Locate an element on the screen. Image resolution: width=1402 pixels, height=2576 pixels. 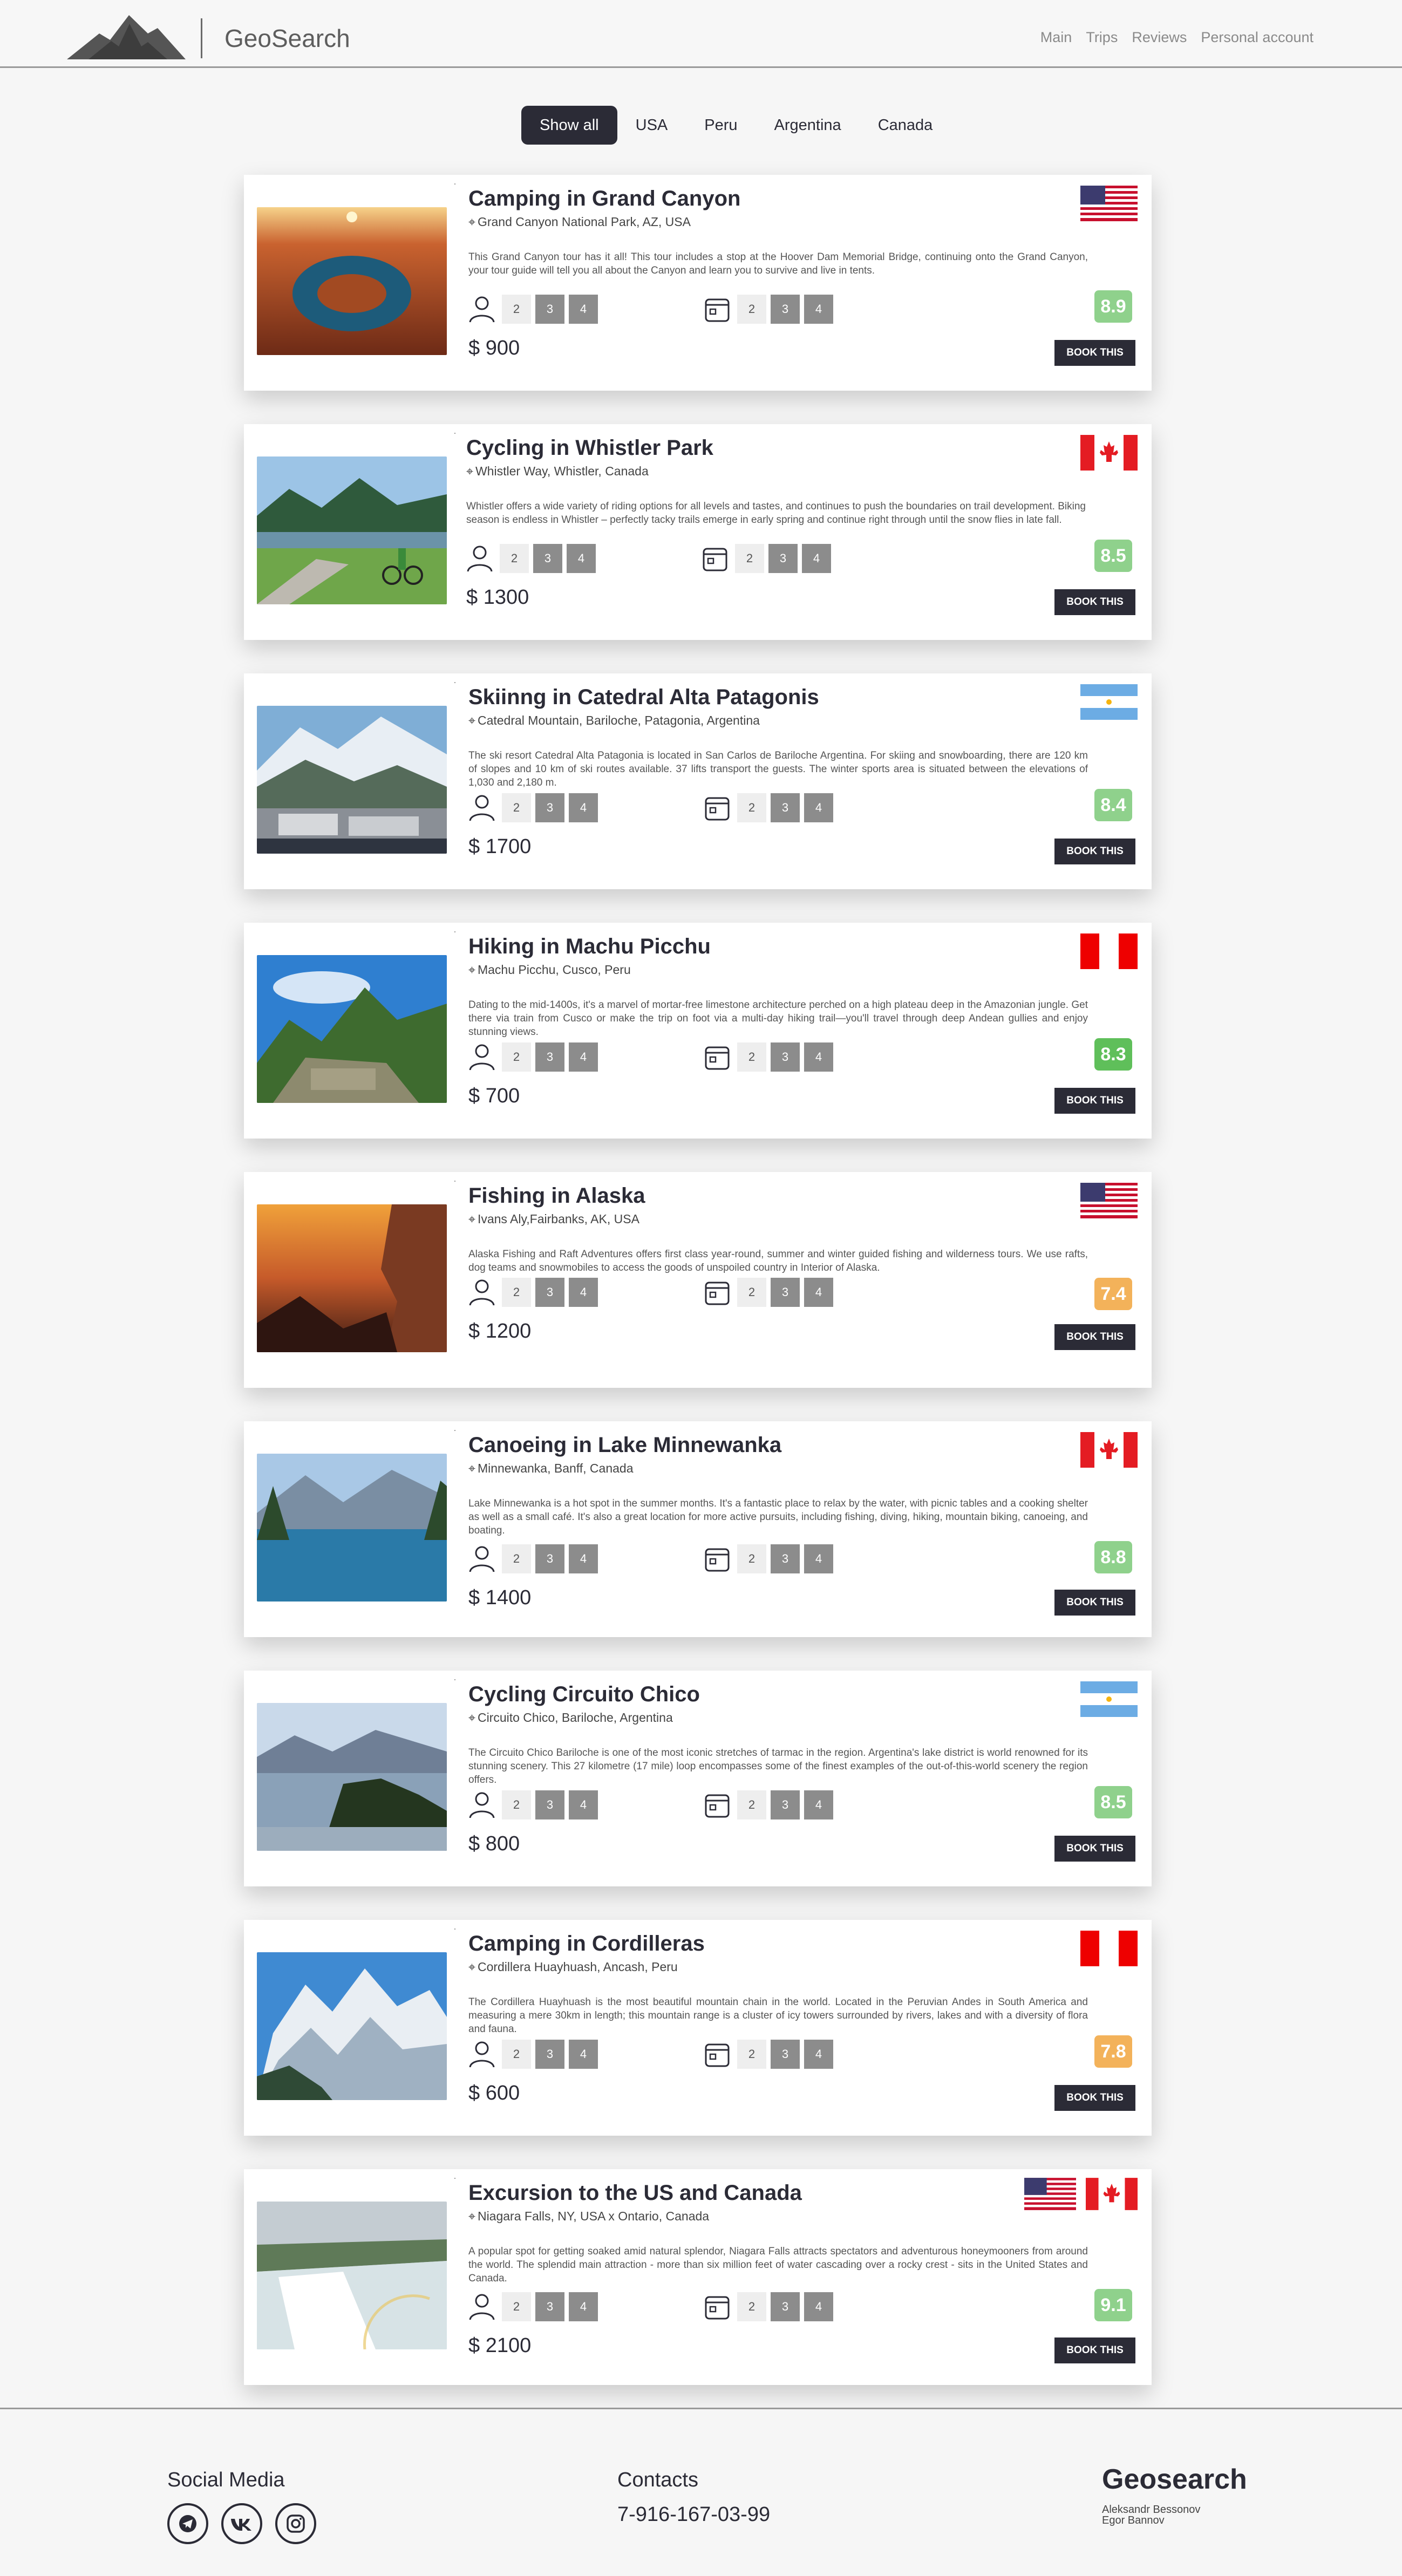
map-pin-icon: ⌖ is located at coordinates (471, 222).